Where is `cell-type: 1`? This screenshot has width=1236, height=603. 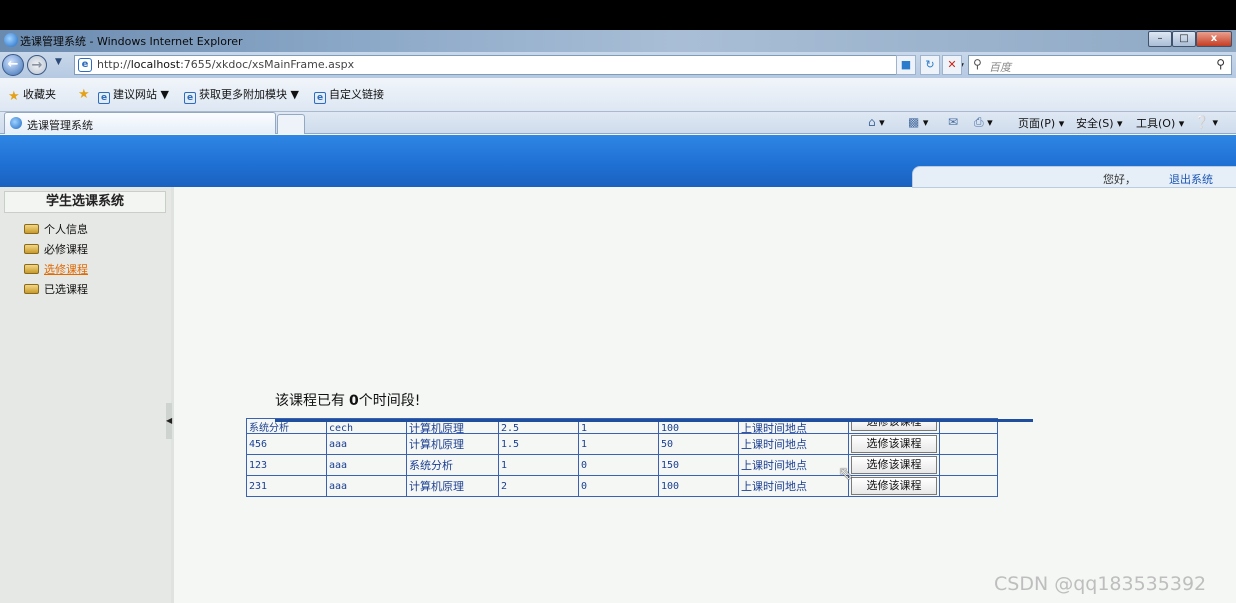 cell-type: 1 is located at coordinates (618, 444).